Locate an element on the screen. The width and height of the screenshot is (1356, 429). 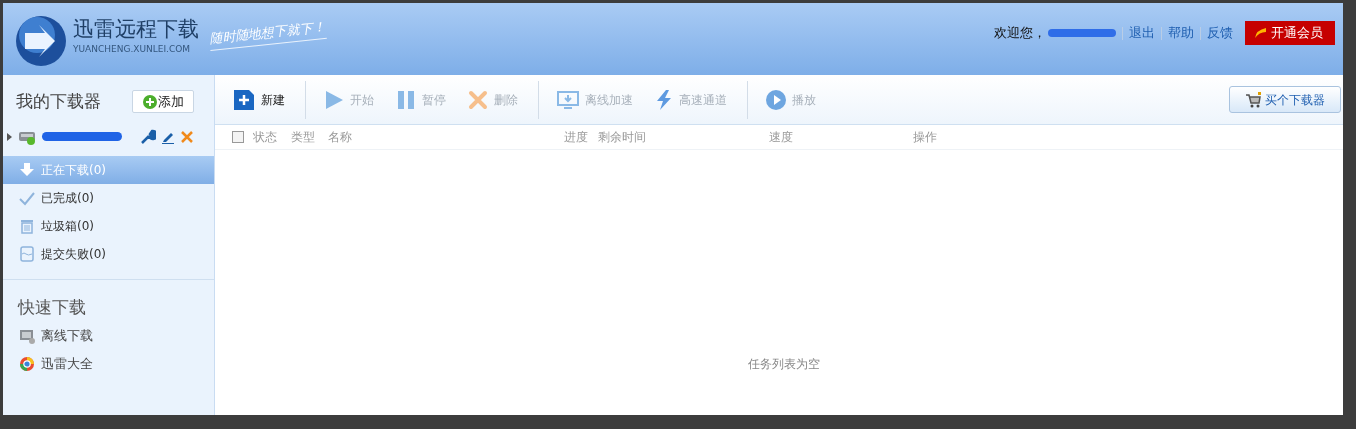
header-link: 帮助 is located at coordinates (1181, 33).